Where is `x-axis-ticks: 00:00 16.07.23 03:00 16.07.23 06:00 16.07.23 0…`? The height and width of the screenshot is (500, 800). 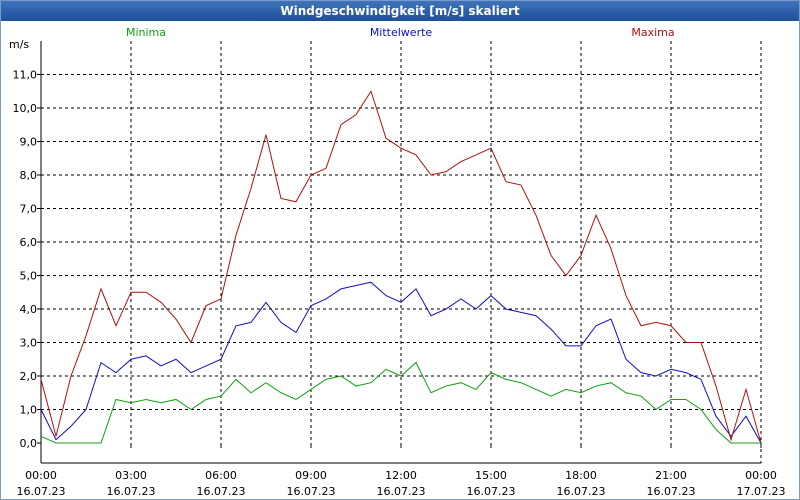
x-axis-ticks: 00:00 16.07.23 03:00 16.07.23 06:00 16.07.23 0… is located at coordinates (401, 470).